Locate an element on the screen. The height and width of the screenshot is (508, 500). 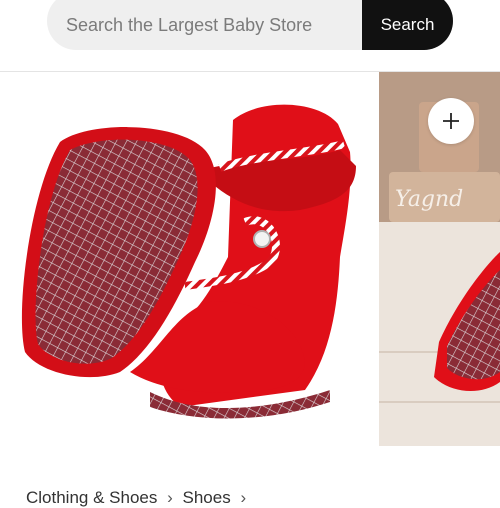
search-bar: Search is located at coordinates (250, 25).